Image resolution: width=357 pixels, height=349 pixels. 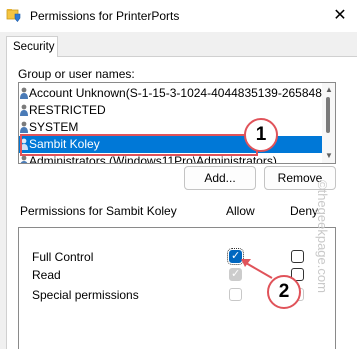 I want to click on vertical-scrollbar: ▲ ▼, so click(x=328, y=123).